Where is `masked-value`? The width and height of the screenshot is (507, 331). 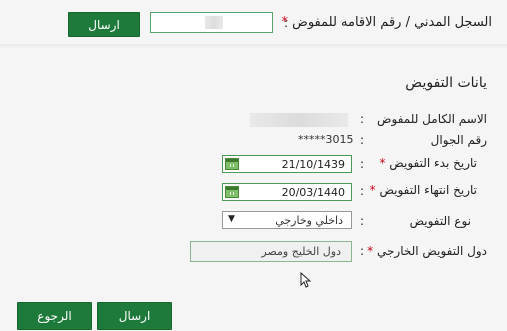
masked-value is located at coordinates (214, 22).